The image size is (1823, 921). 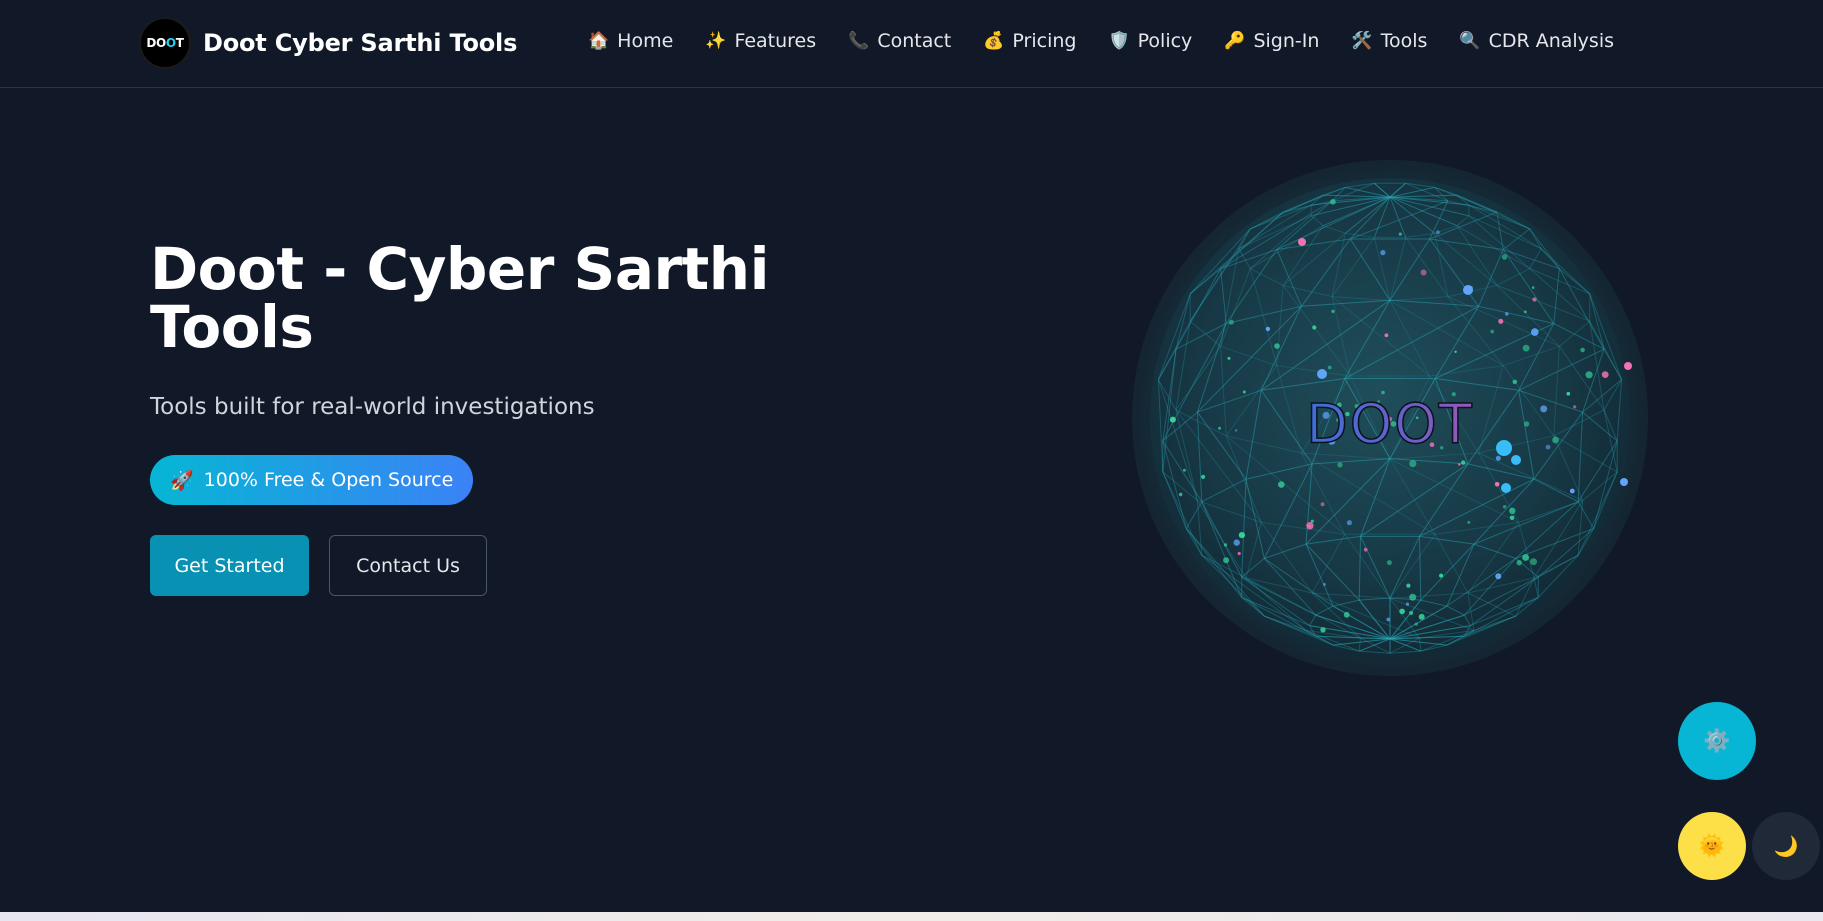 I want to click on tools-icon: 🛠️, so click(x=1362, y=41).